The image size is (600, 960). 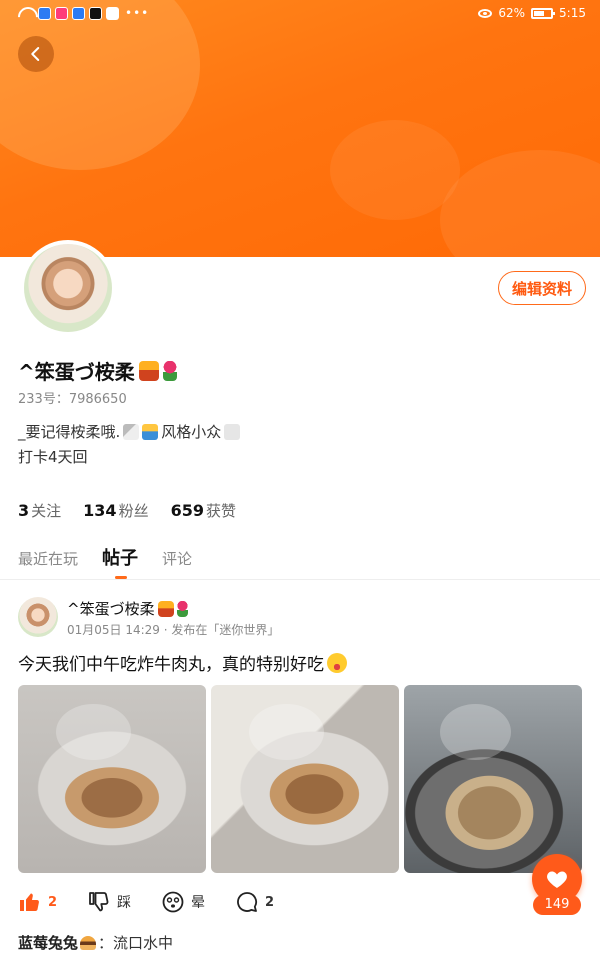 I want to click on bio-line-2: 打卡4天回, so click(x=53, y=457).